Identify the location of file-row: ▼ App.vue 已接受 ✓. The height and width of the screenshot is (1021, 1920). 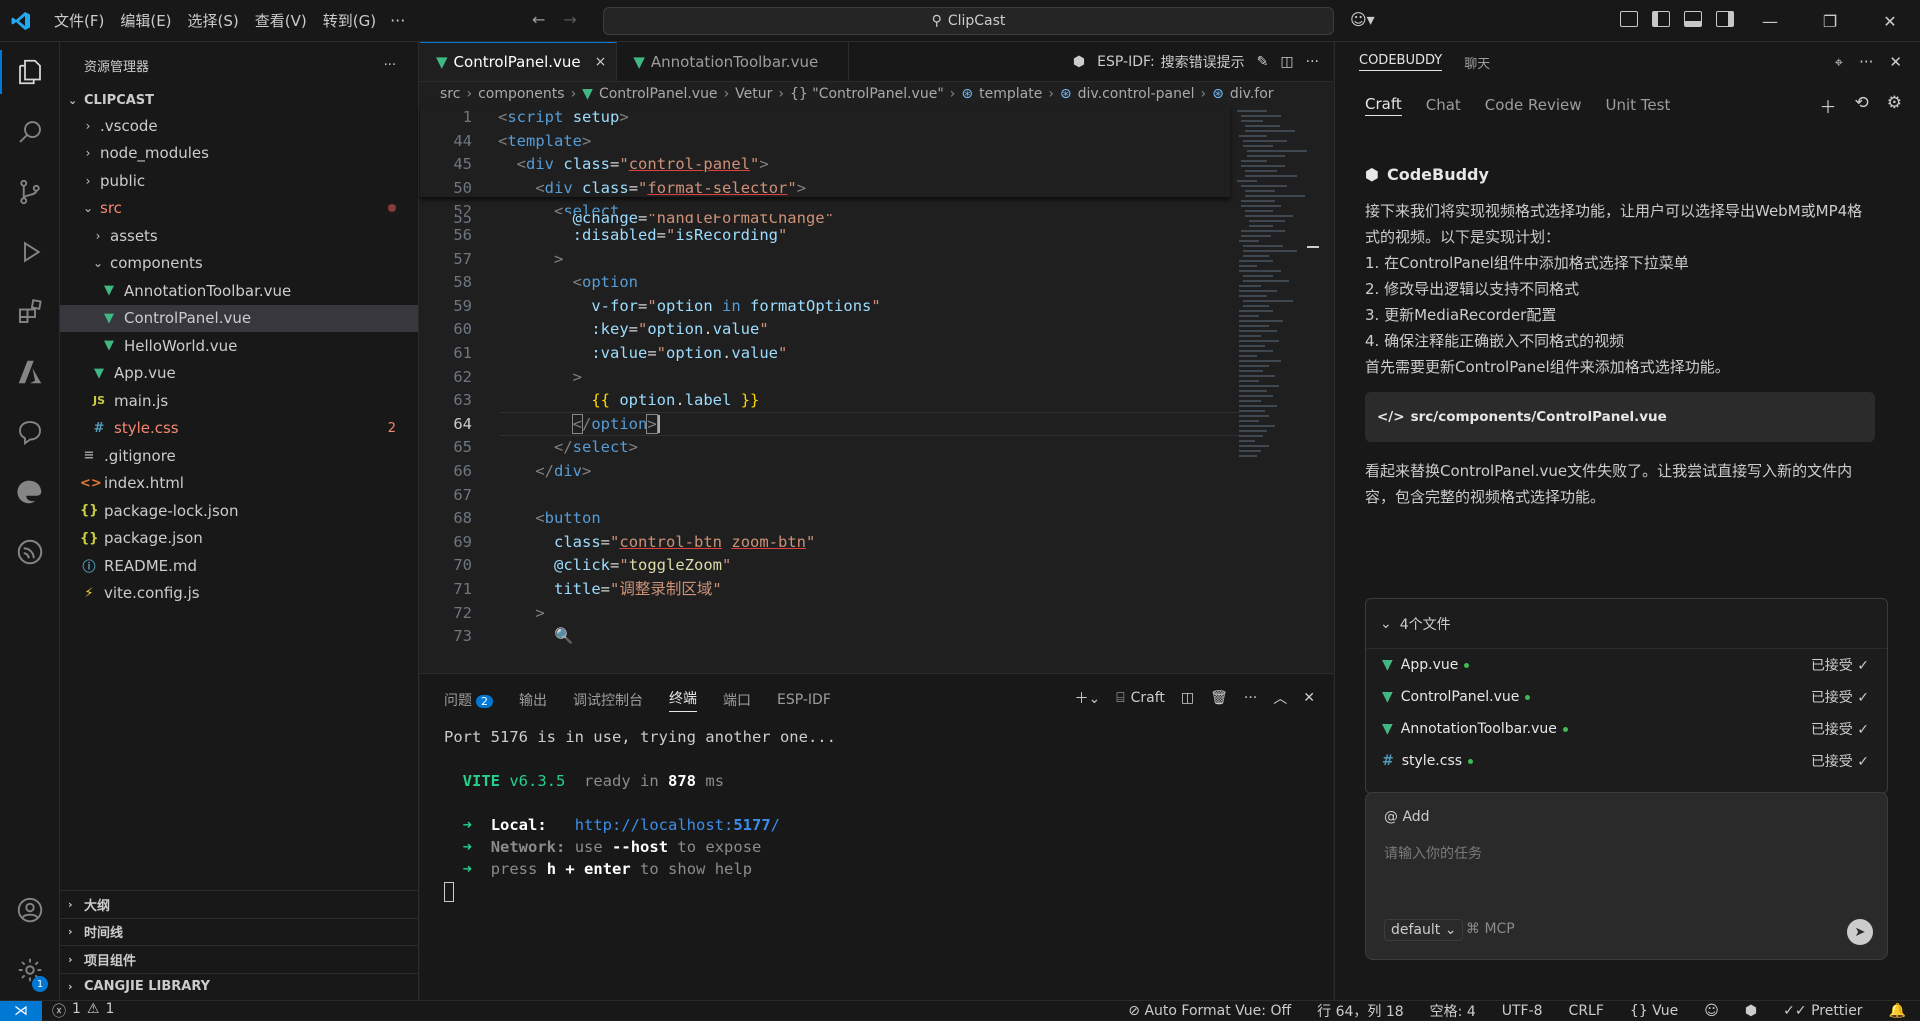
(1626, 665).